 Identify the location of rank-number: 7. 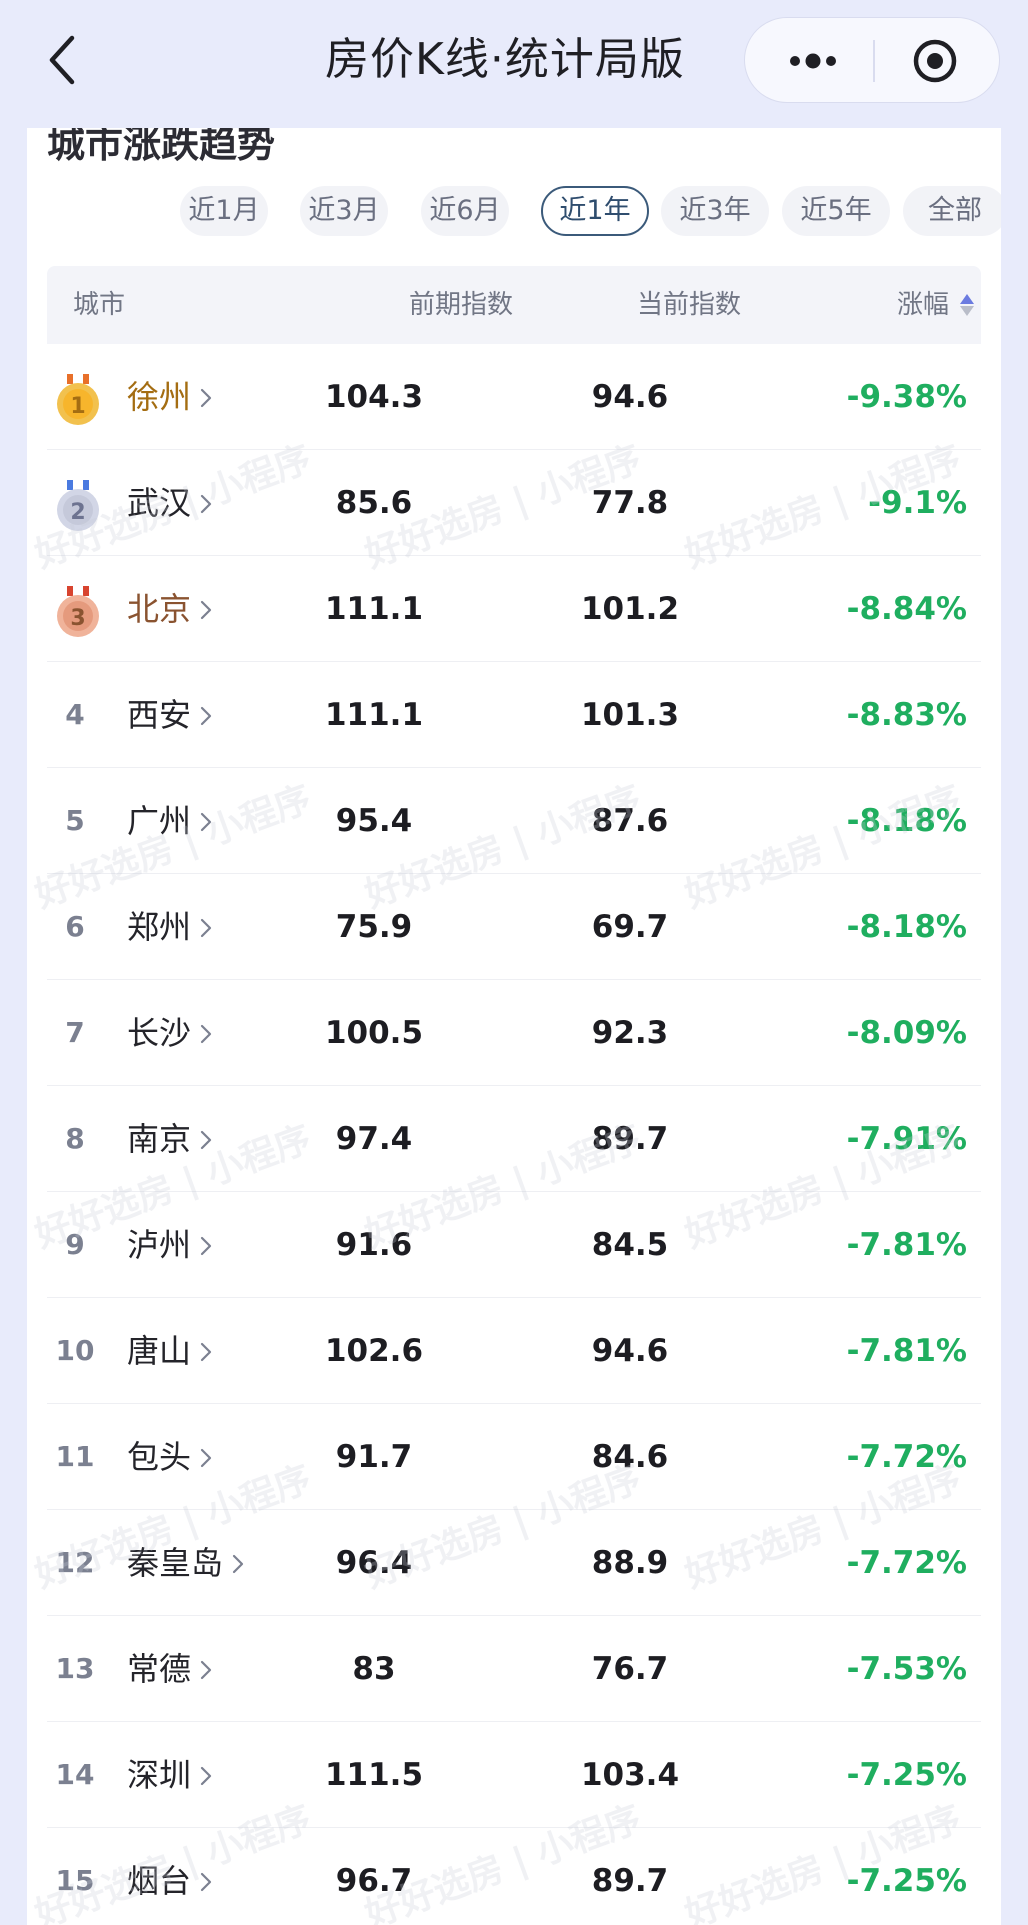
(75, 1032).